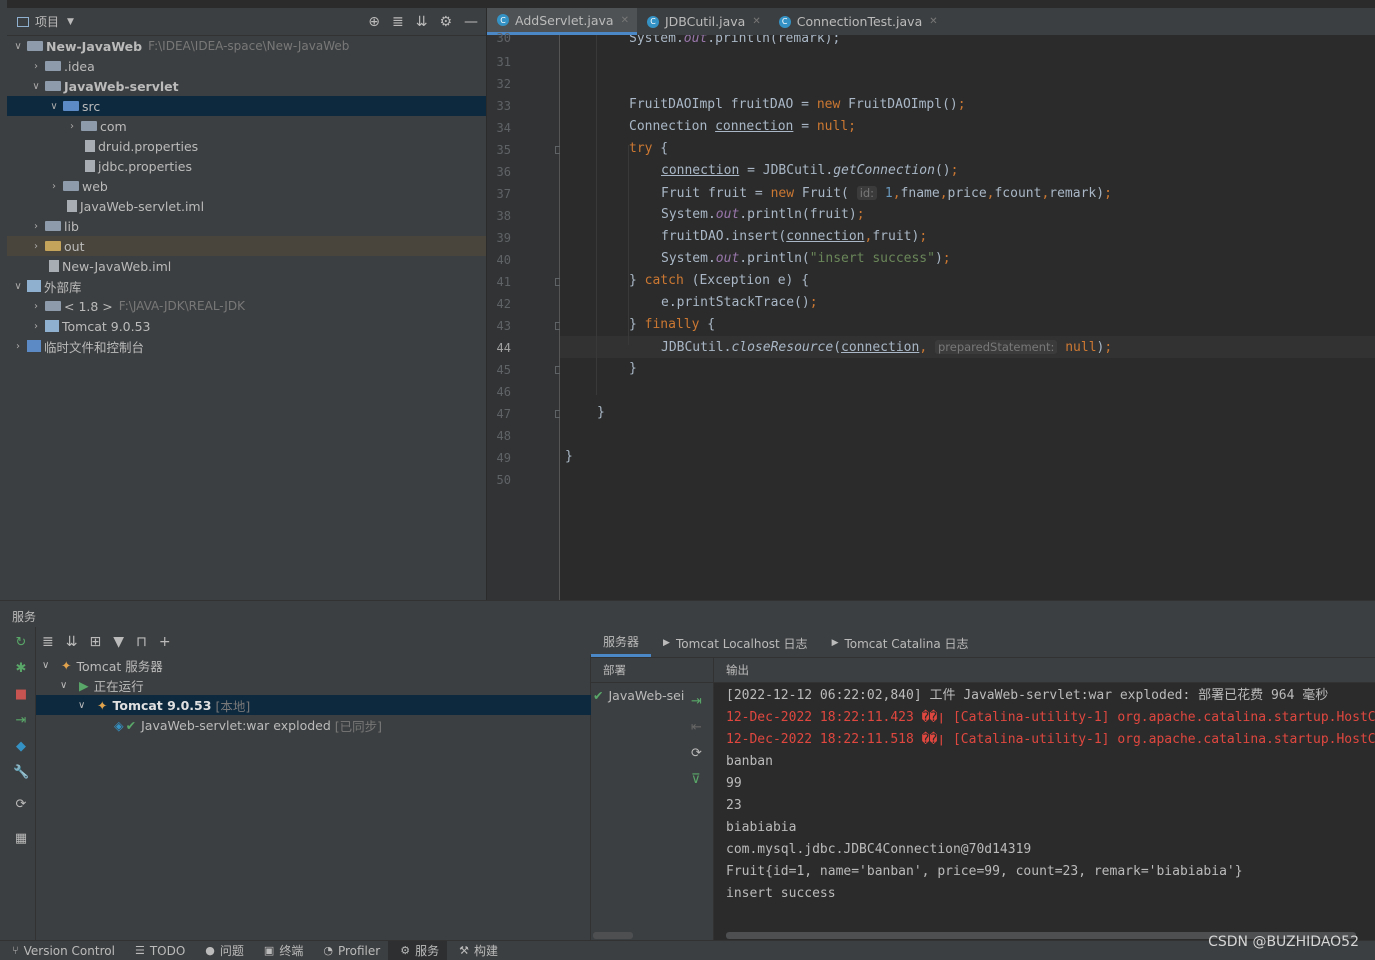 The image size is (1375, 960). Describe the element at coordinates (696, 727) in the screenshot. I see `undeploy-icon: ⇤` at that location.